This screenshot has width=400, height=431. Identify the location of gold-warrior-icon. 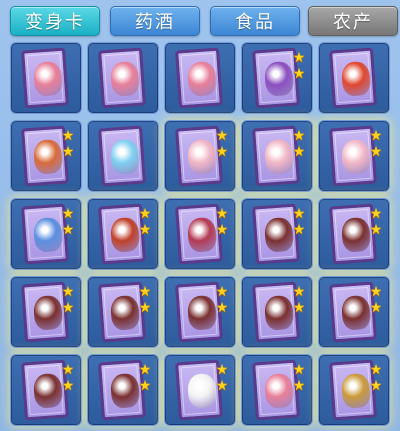
(356, 390).